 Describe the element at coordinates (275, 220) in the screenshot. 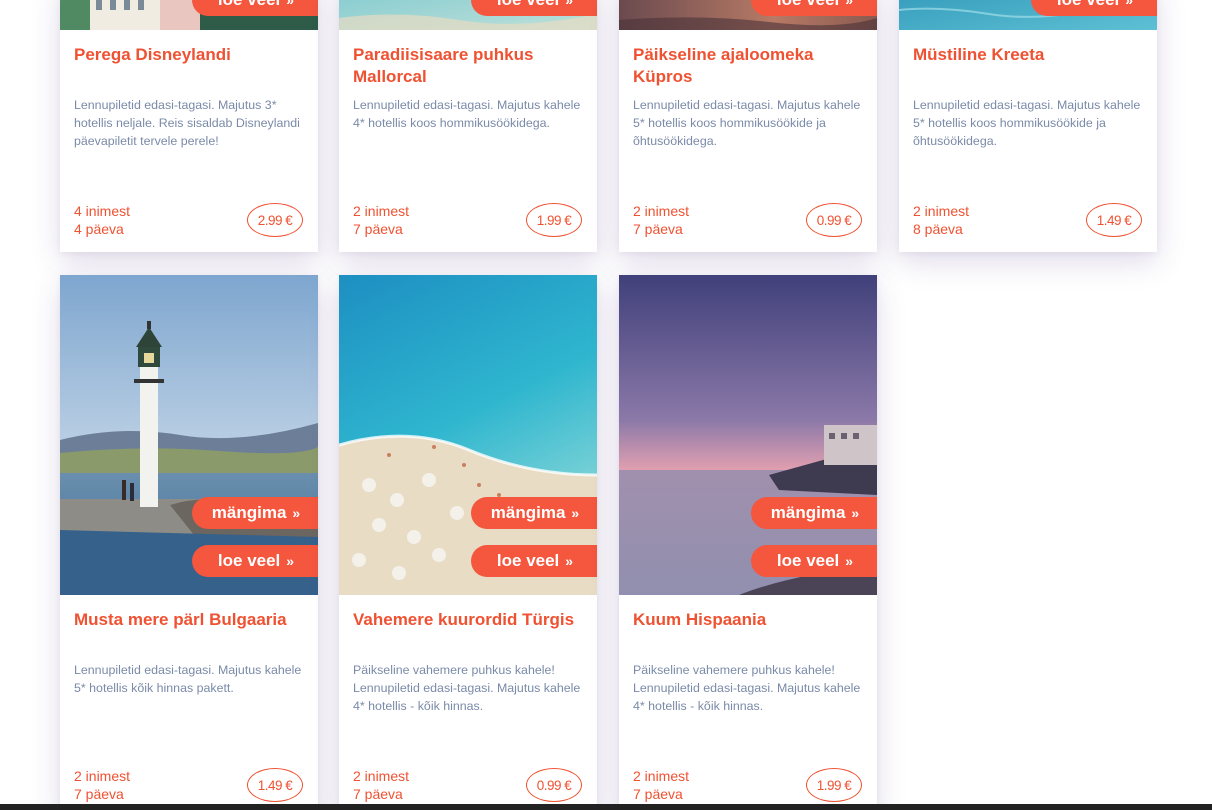

I see `price-badge: 2.99 €` at that location.